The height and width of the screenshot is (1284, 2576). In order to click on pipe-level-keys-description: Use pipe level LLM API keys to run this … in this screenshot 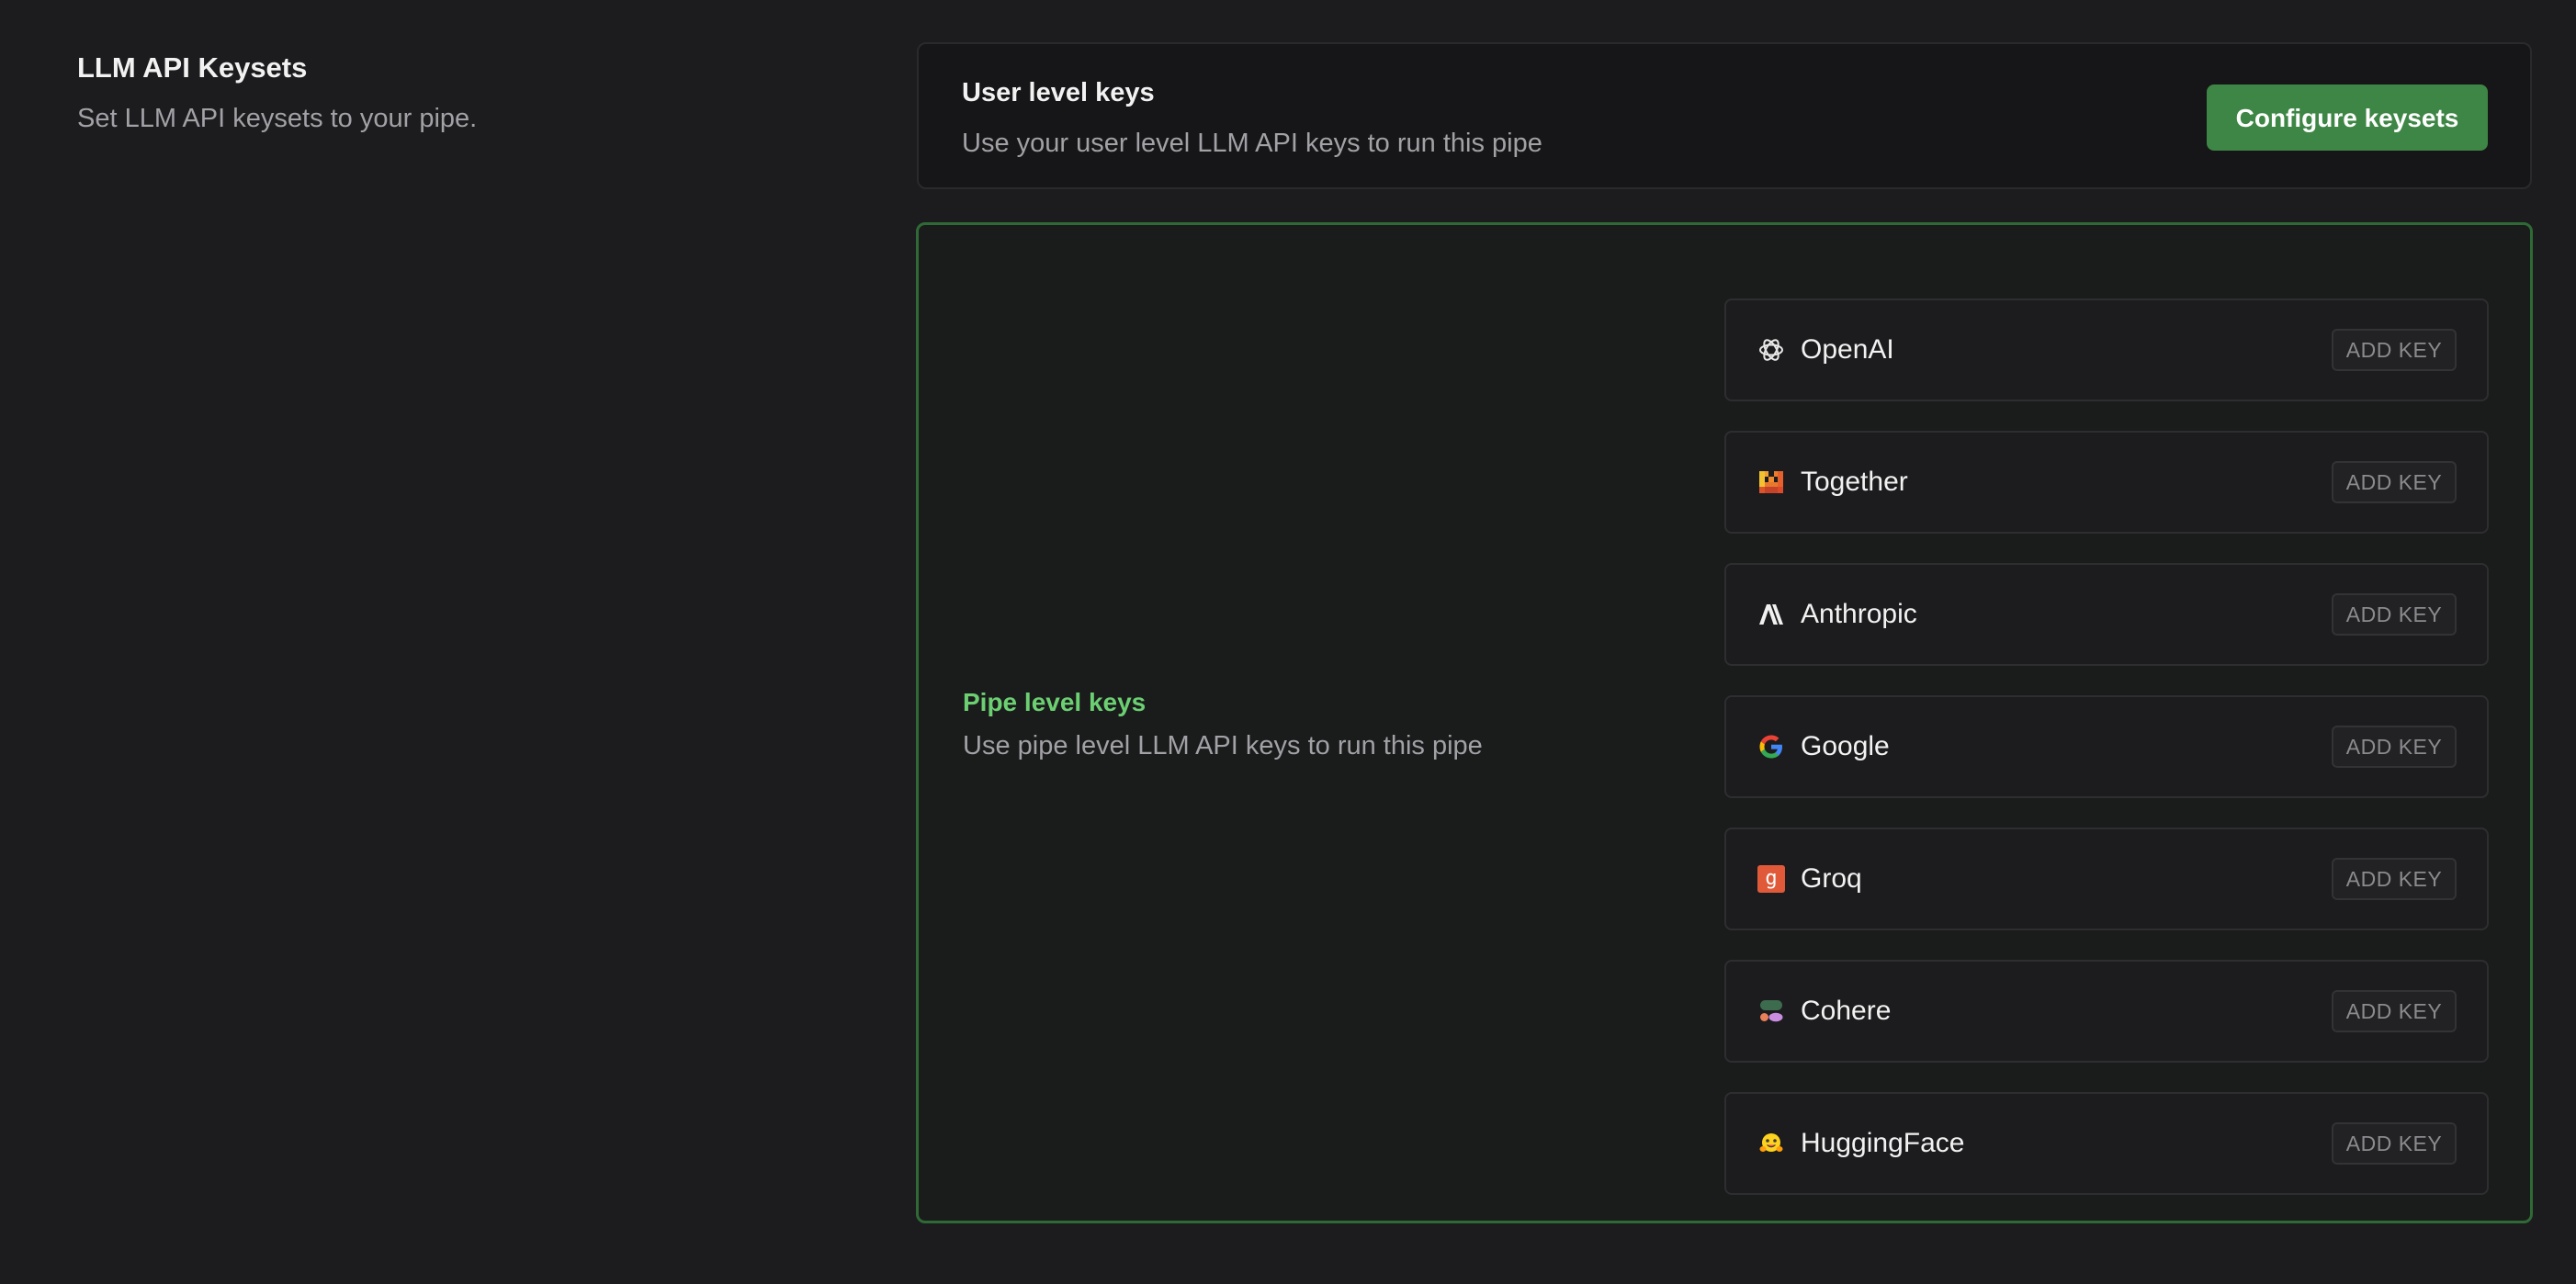, I will do `click(1223, 745)`.